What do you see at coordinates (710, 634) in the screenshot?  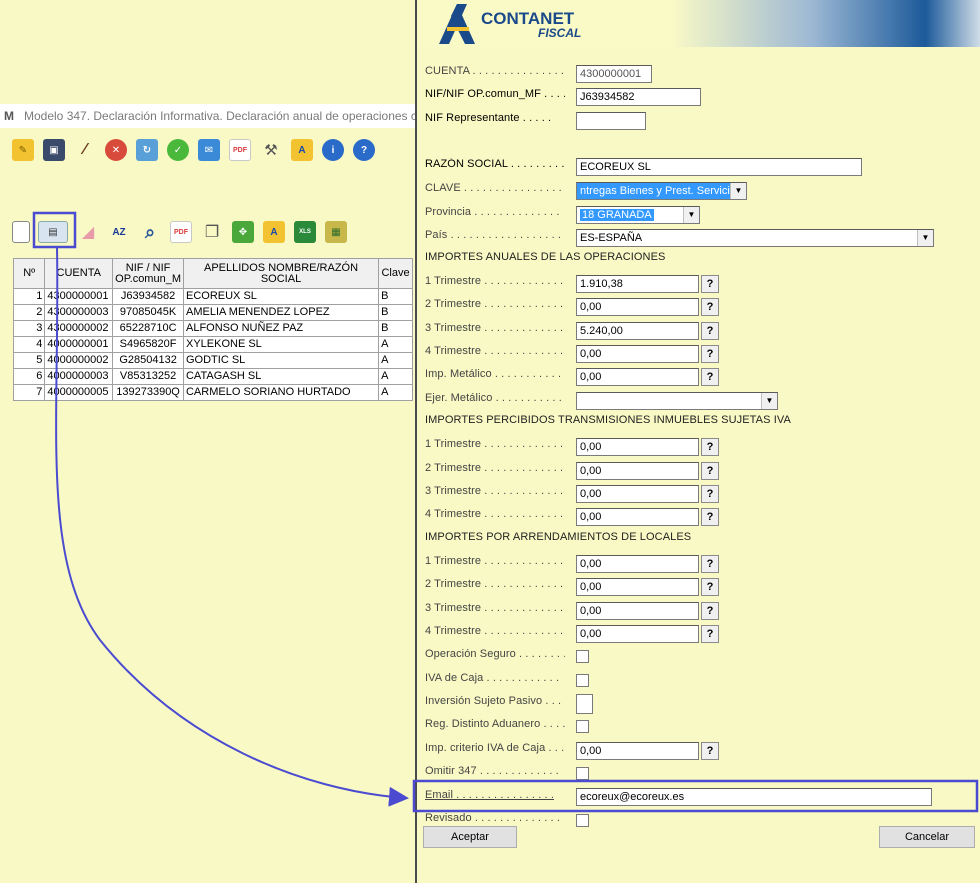 I see `s3-t4-help-button: ?` at bounding box center [710, 634].